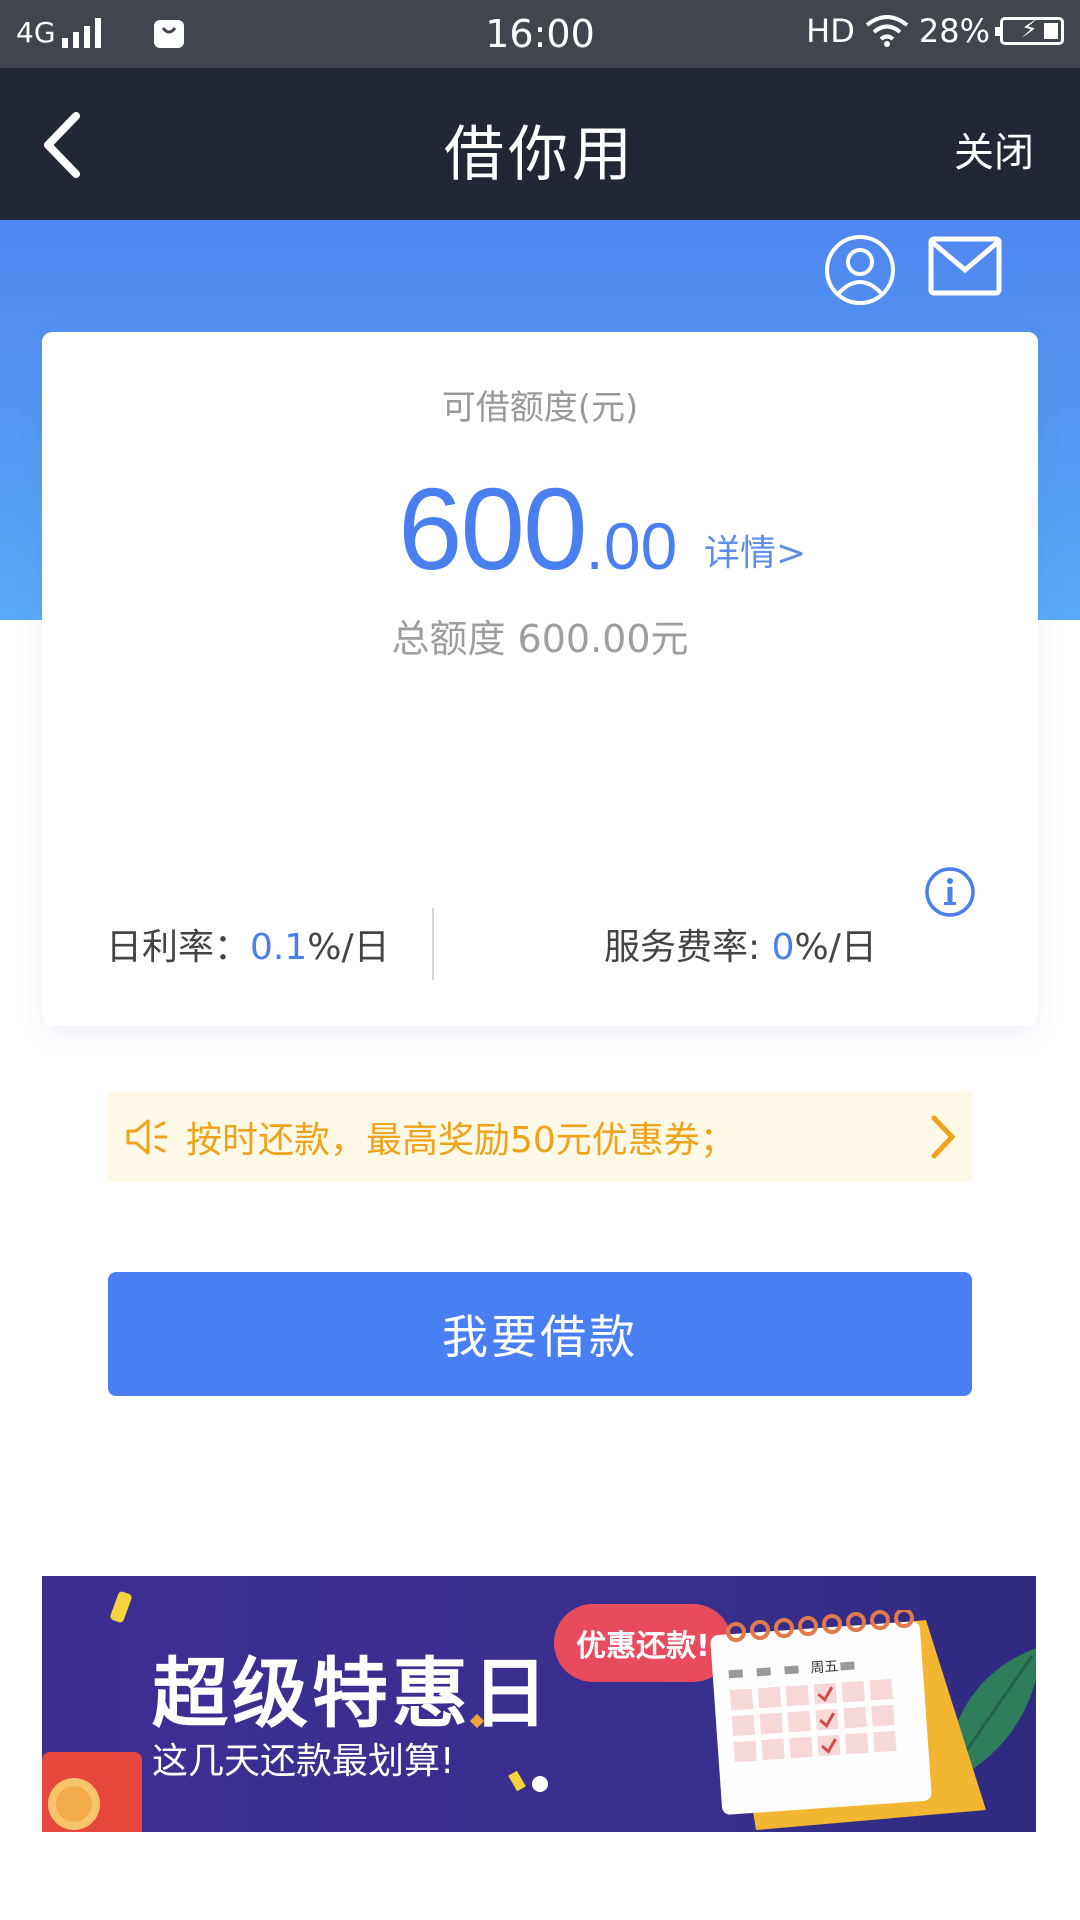 This screenshot has height=1920, width=1080. I want to click on close-button: 关闭, so click(994, 149).